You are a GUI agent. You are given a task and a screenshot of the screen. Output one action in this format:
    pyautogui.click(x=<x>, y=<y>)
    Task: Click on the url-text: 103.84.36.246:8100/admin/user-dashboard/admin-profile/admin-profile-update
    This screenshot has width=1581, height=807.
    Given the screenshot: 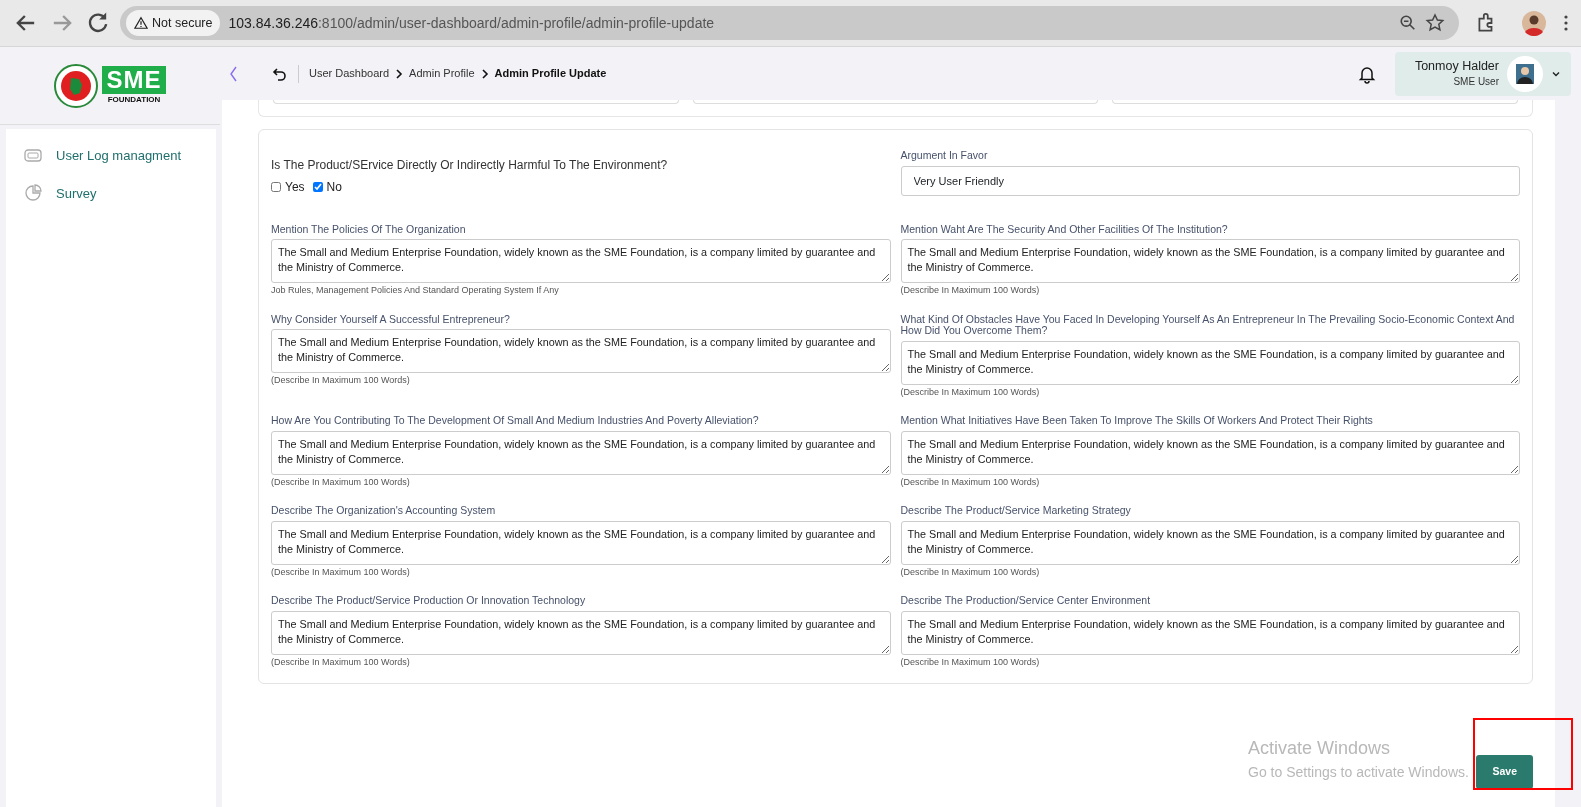 What is the action you would take?
    pyautogui.click(x=471, y=23)
    